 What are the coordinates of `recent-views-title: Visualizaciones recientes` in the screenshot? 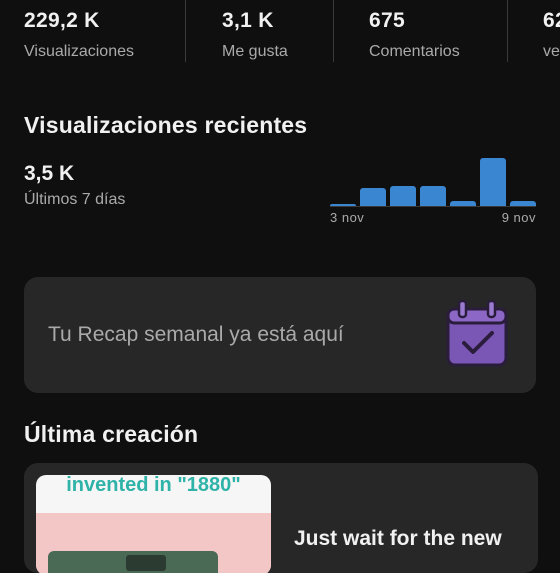 It's located at (166, 125).